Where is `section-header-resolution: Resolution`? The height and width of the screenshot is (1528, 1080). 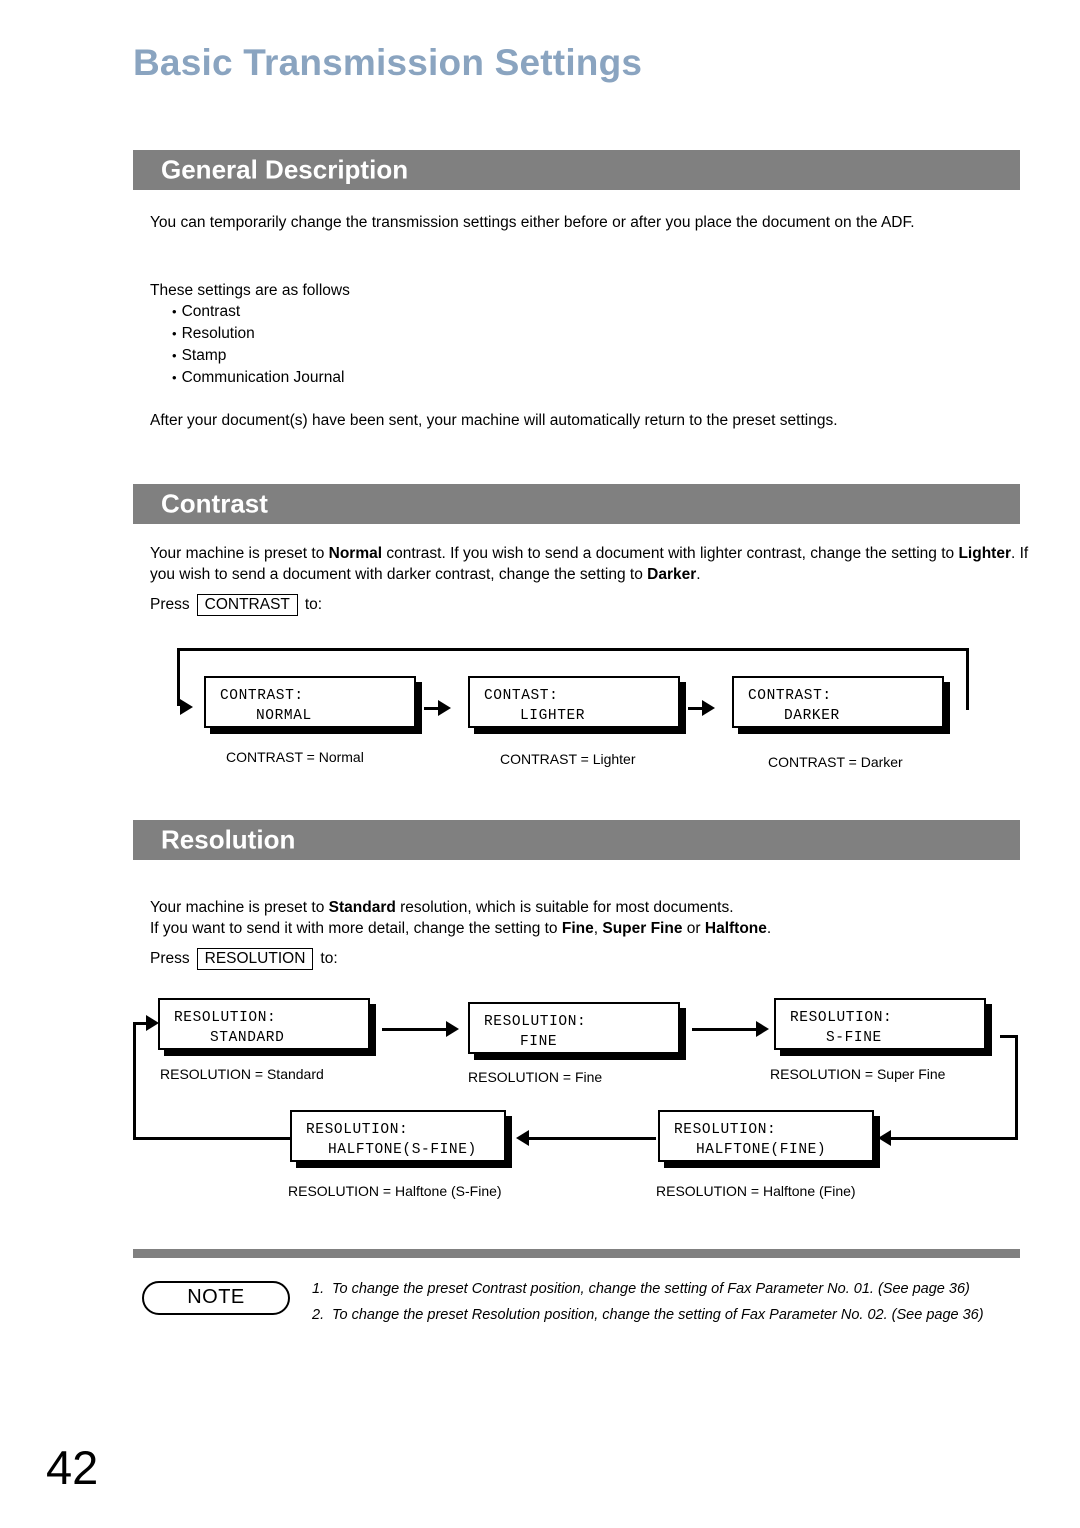
section-header-resolution: Resolution is located at coordinates (576, 840).